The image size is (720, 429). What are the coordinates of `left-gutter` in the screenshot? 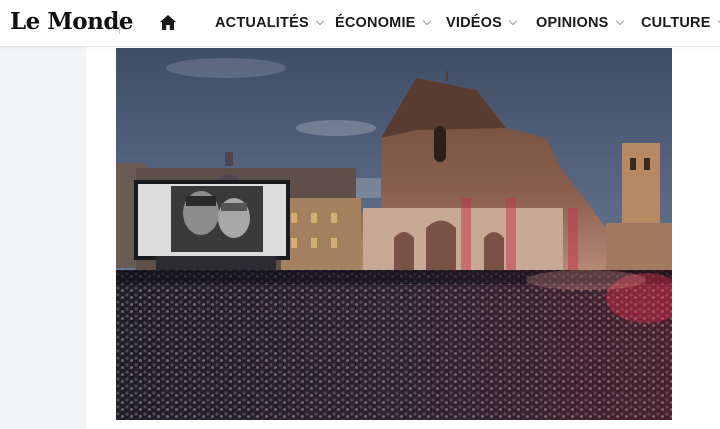 It's located at (43, 238).